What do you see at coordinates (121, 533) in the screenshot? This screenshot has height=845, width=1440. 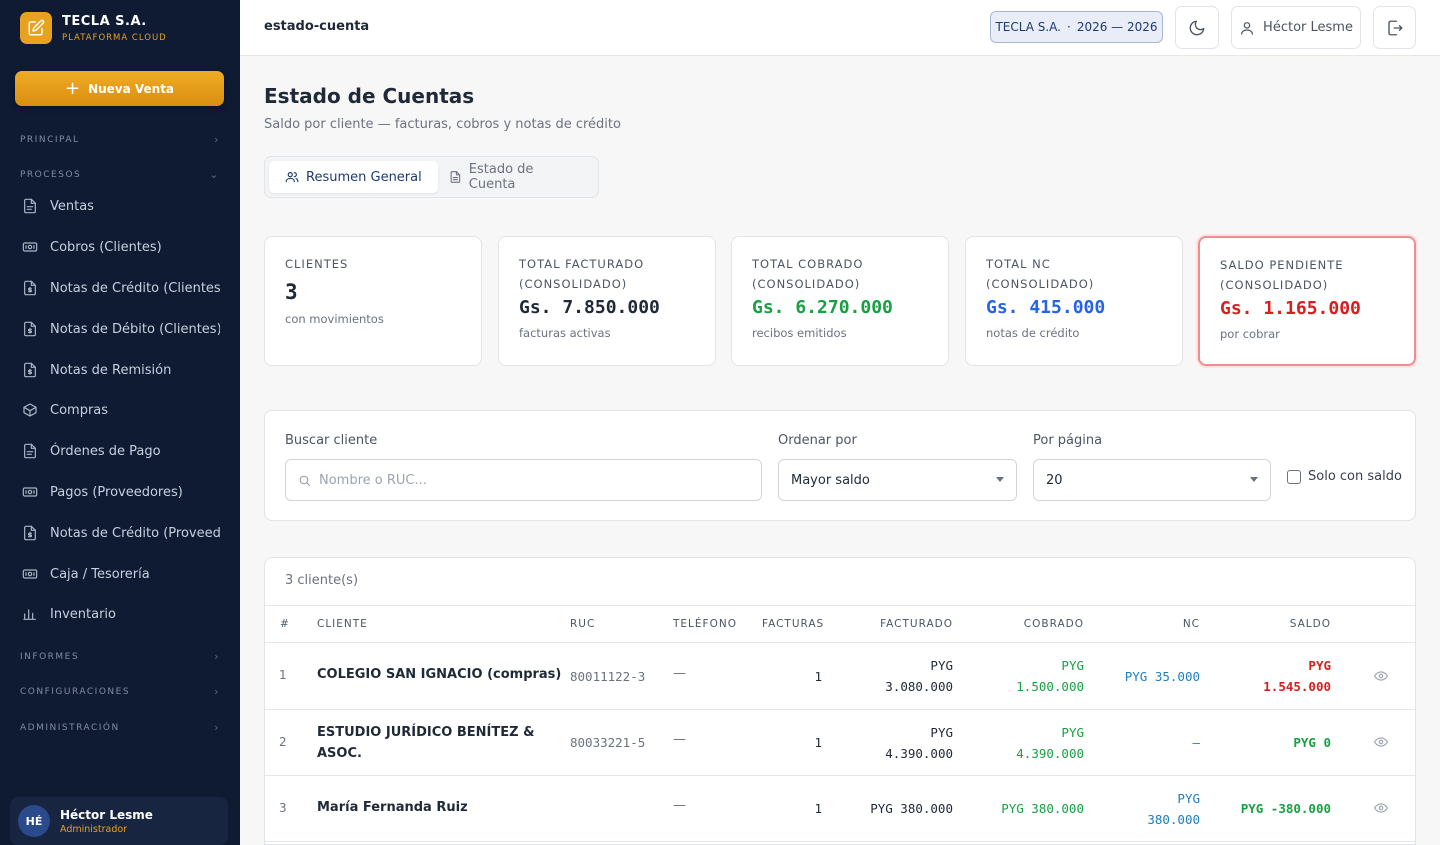 I see `sidebar-item-notas-de-credito-proveedores: Notas de Crédito (Proveedores)` at bounding box center [121, 533].